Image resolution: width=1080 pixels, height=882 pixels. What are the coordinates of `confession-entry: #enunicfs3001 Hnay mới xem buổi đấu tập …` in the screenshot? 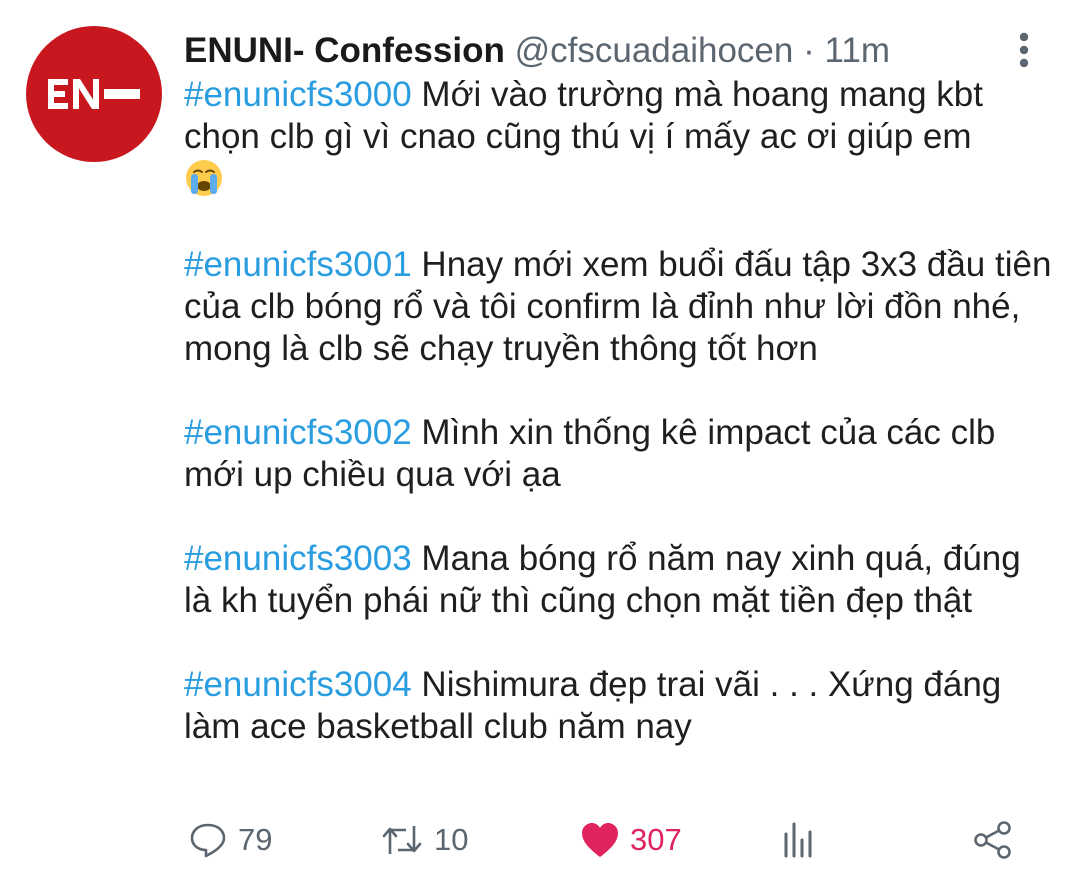 It's located at (619, 307).